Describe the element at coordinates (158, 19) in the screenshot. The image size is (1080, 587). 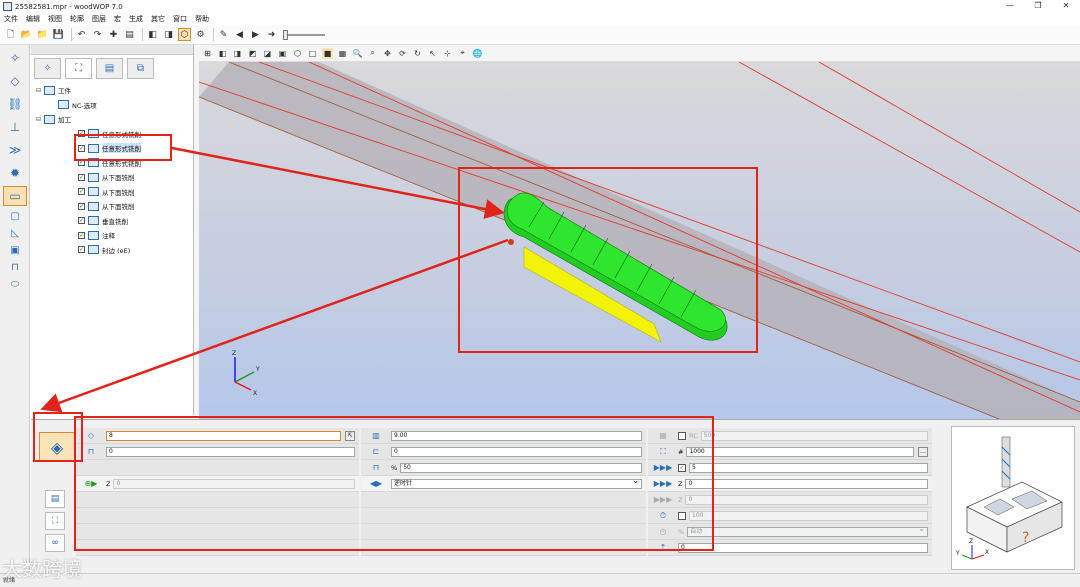
I see `menu-other: 其它` at that location.